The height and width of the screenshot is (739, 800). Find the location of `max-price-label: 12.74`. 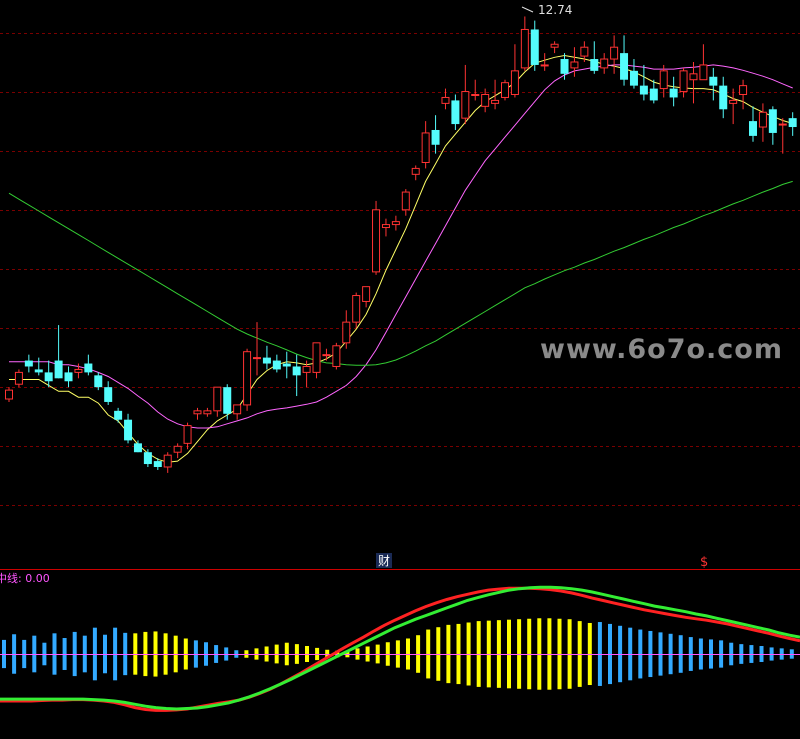

max-price-label: 12.74 is located at coordinates (555, 10).